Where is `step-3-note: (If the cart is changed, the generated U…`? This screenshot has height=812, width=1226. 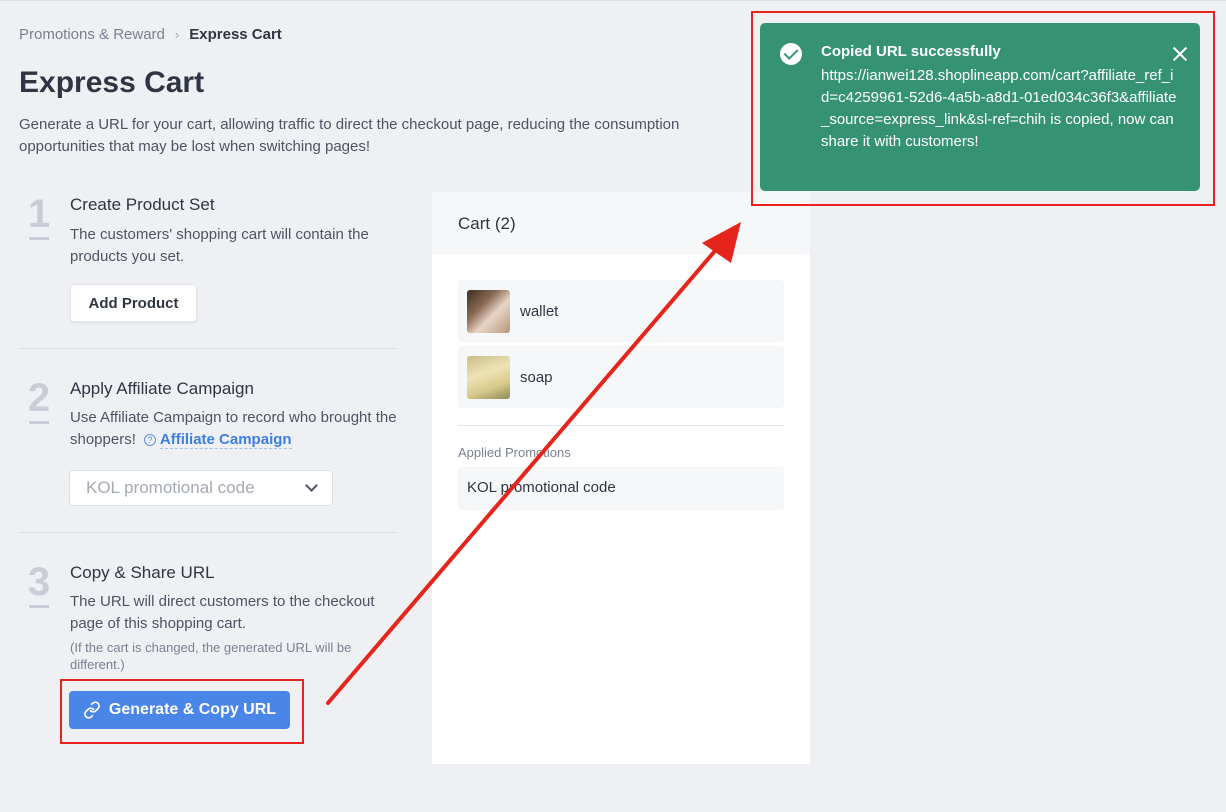 step-3-note: (If the cart is changed, the generated U… is located at coordinates (211, 656).